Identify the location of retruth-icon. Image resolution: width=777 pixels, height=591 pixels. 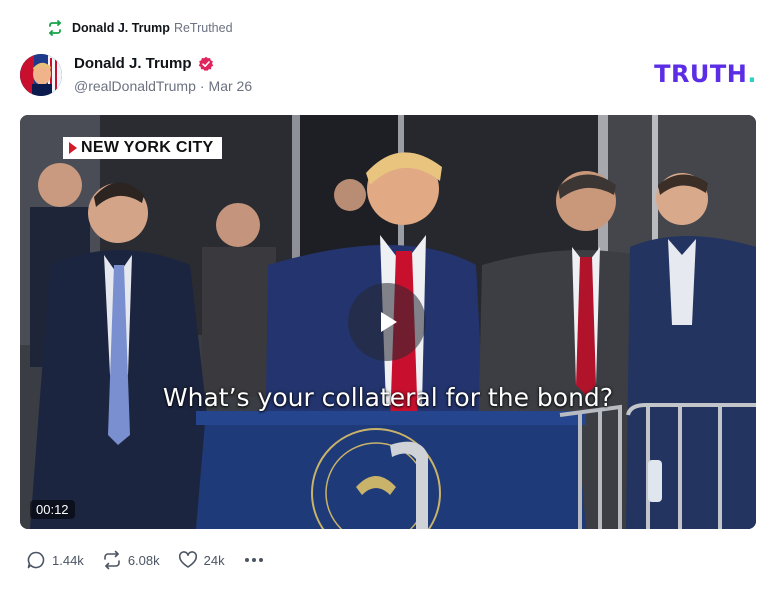
(55, 28).